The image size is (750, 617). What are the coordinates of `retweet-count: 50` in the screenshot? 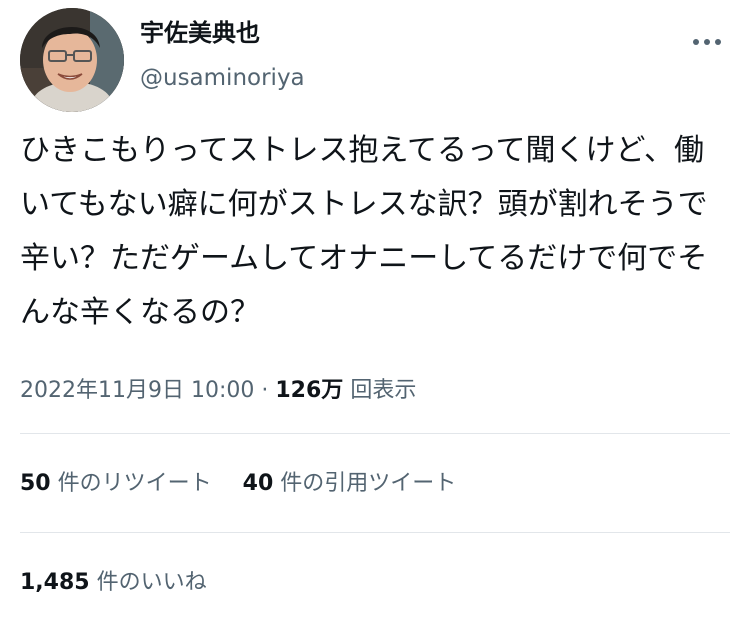 It's located at (35, 483).